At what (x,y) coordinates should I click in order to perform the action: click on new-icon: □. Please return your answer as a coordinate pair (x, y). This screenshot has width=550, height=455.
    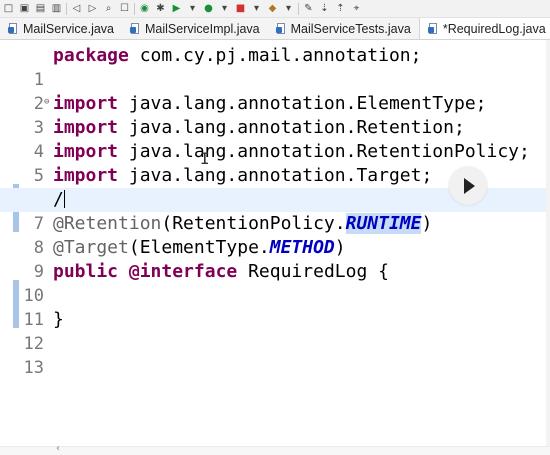
    Looking at the image, I should click on (8, 8).